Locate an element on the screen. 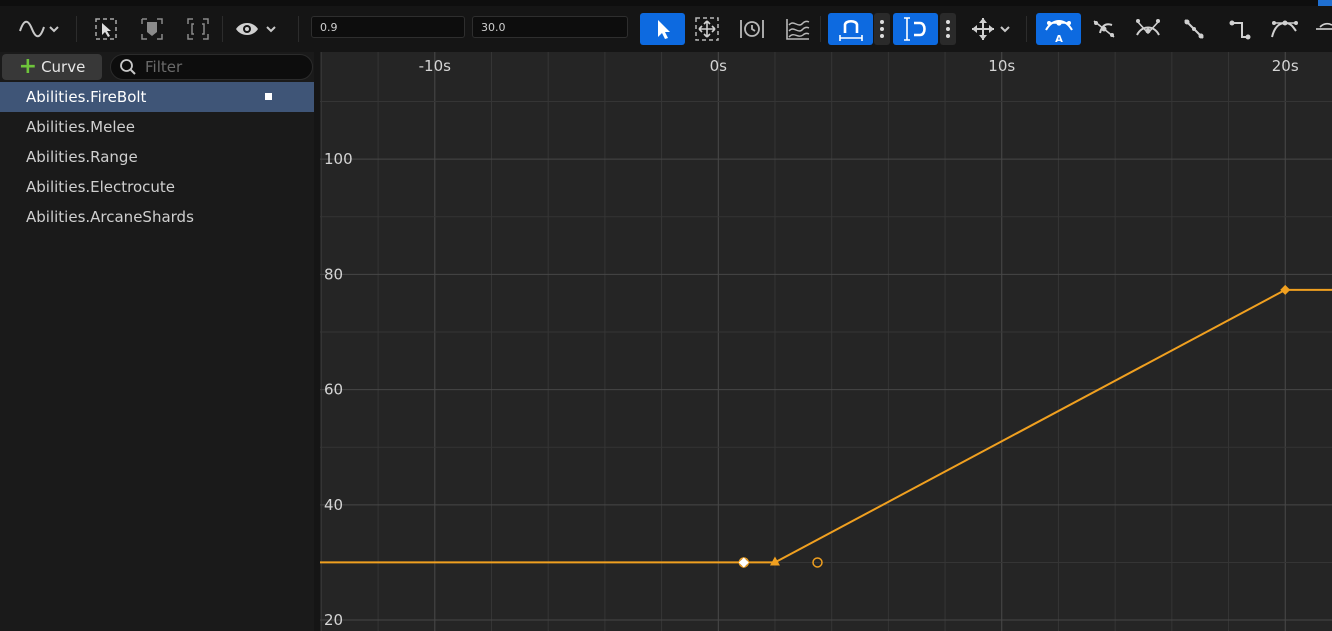 This screenshot has width=1332, height=631. add-curve-label: Curve is located at coordinates (63, 67).